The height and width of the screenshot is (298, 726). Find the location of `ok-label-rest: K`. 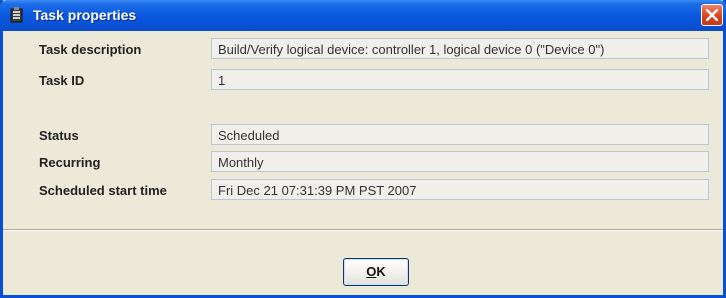

ok-label-rest: K is located at coordinates (381, 271).